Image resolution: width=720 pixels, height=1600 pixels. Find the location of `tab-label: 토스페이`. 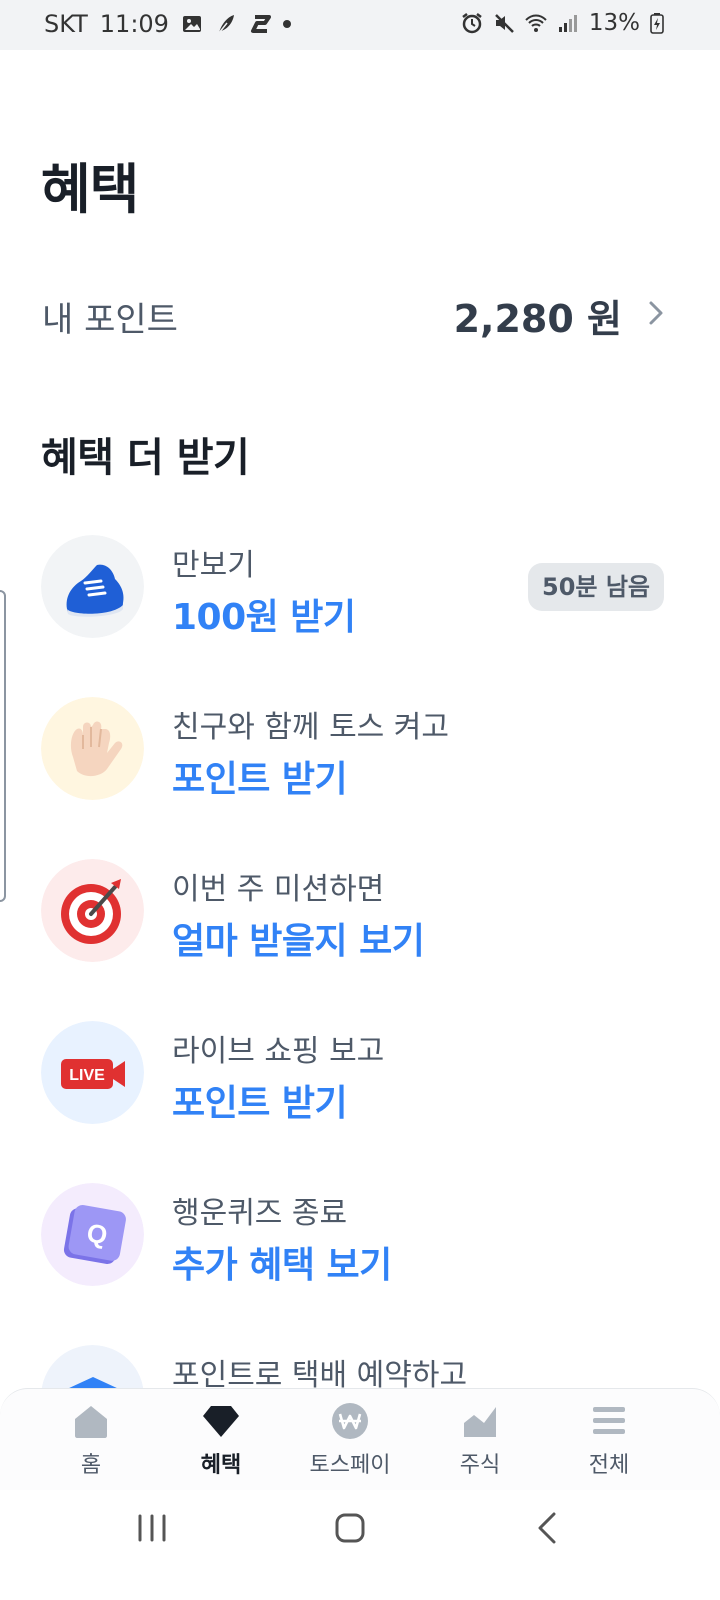

tab-label: 토스페이 is located at coordinates (350, 1465).